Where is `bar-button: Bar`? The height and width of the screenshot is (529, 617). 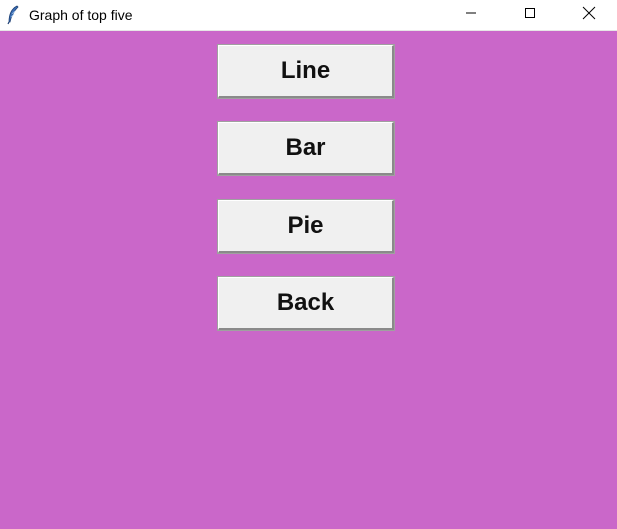 bar-button: Bar is located at coordinates (306, 148).